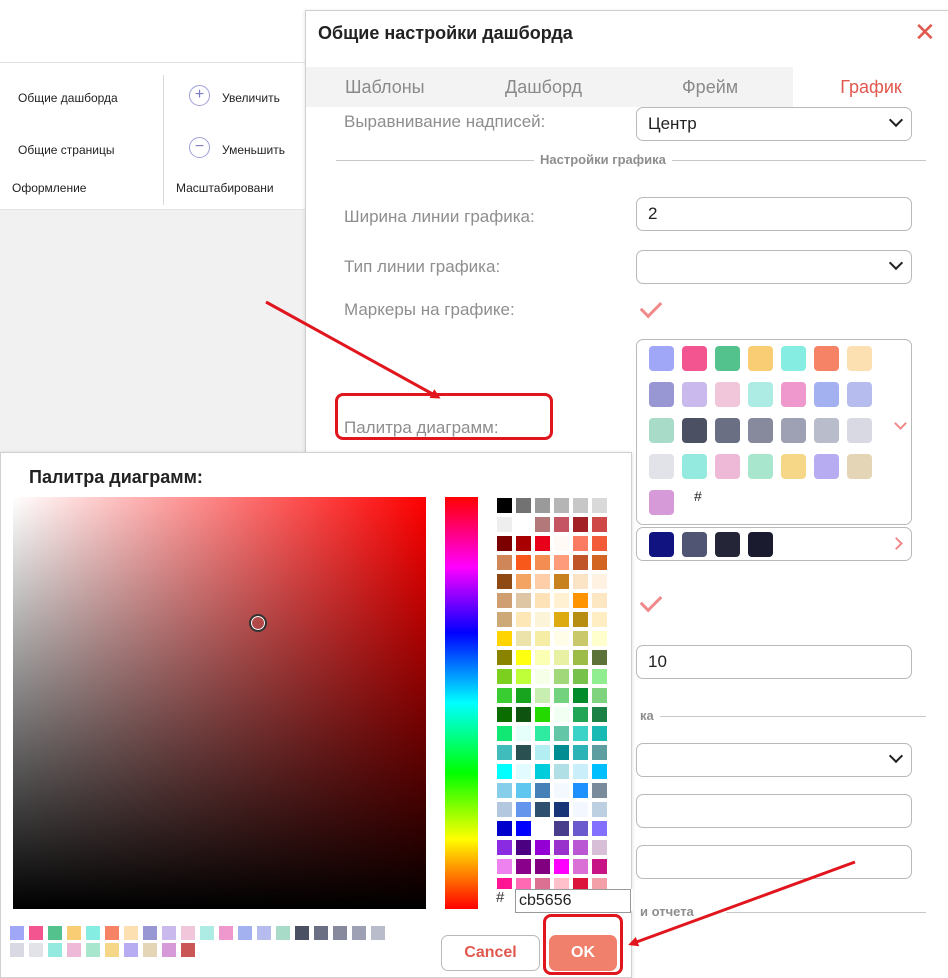 The width and height of the screenshot is (948, 978). Describe the element at coordinates (68, 98) in the screenshot. I see `ribbon-dashboard-general: Общие дашборда` at that location.